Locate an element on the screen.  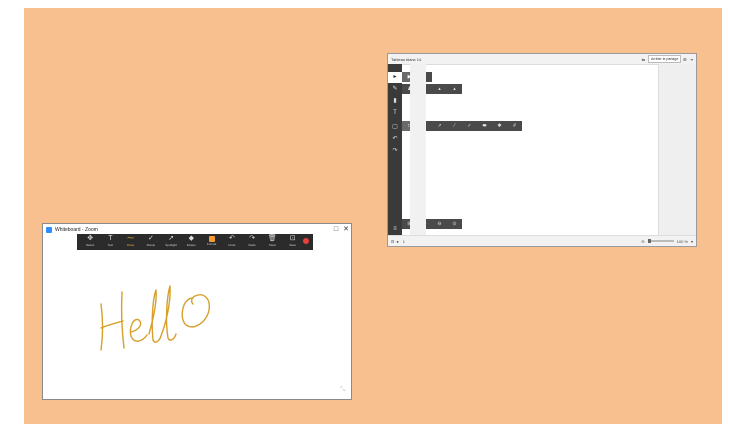
whiteboard-title: Tableau blanc 14 is located at coordinates (406, 59).